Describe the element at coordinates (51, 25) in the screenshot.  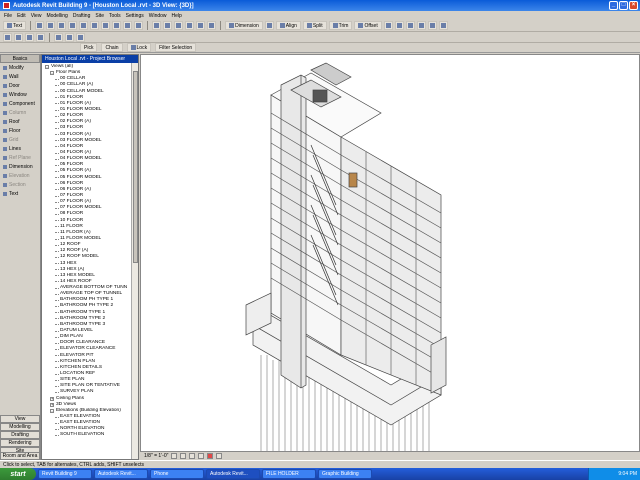
I see `open-button` at that location.